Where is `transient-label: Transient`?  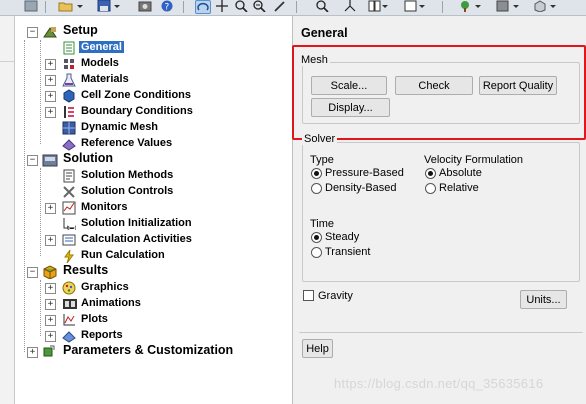
transient-label: Transient is located at coordinates (347, 252).